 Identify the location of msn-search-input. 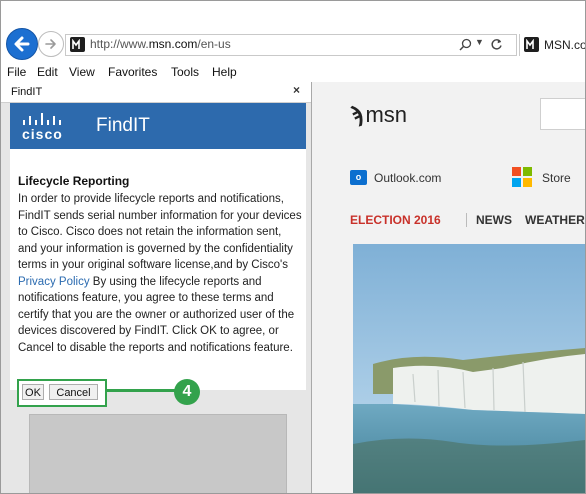
(562, 114).